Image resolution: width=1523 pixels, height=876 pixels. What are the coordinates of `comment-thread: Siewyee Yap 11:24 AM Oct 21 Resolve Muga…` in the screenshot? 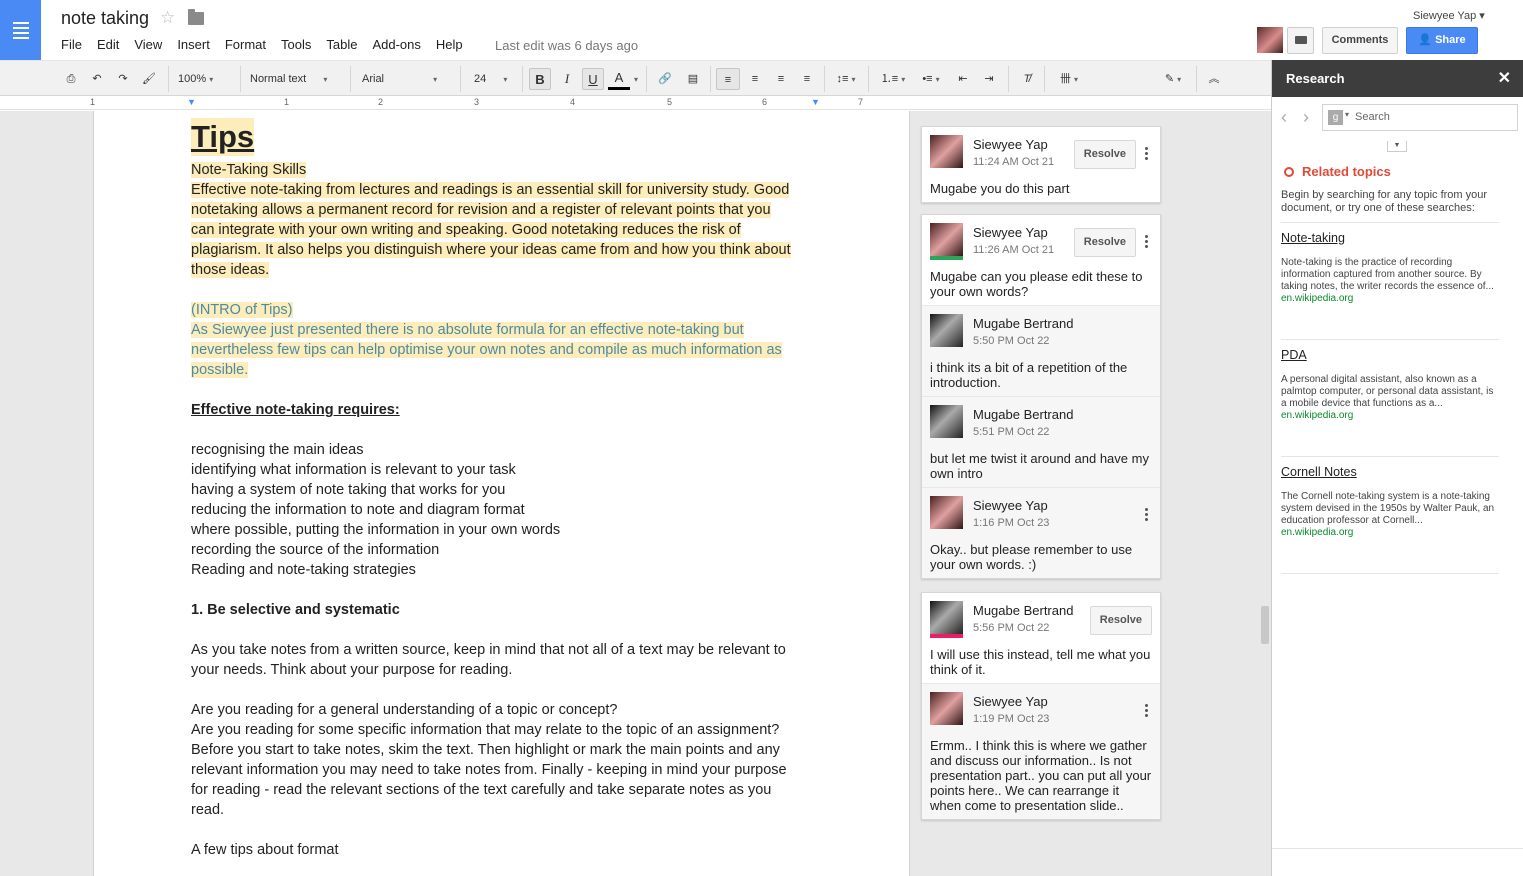 It's located at (1041, 164).